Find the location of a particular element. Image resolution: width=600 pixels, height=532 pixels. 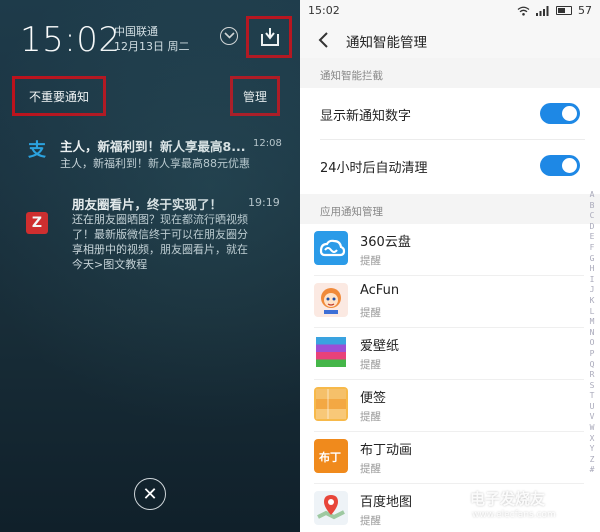

carrier-info: 中国联通 12月13日 周二 is located at coordinates (152, 39).